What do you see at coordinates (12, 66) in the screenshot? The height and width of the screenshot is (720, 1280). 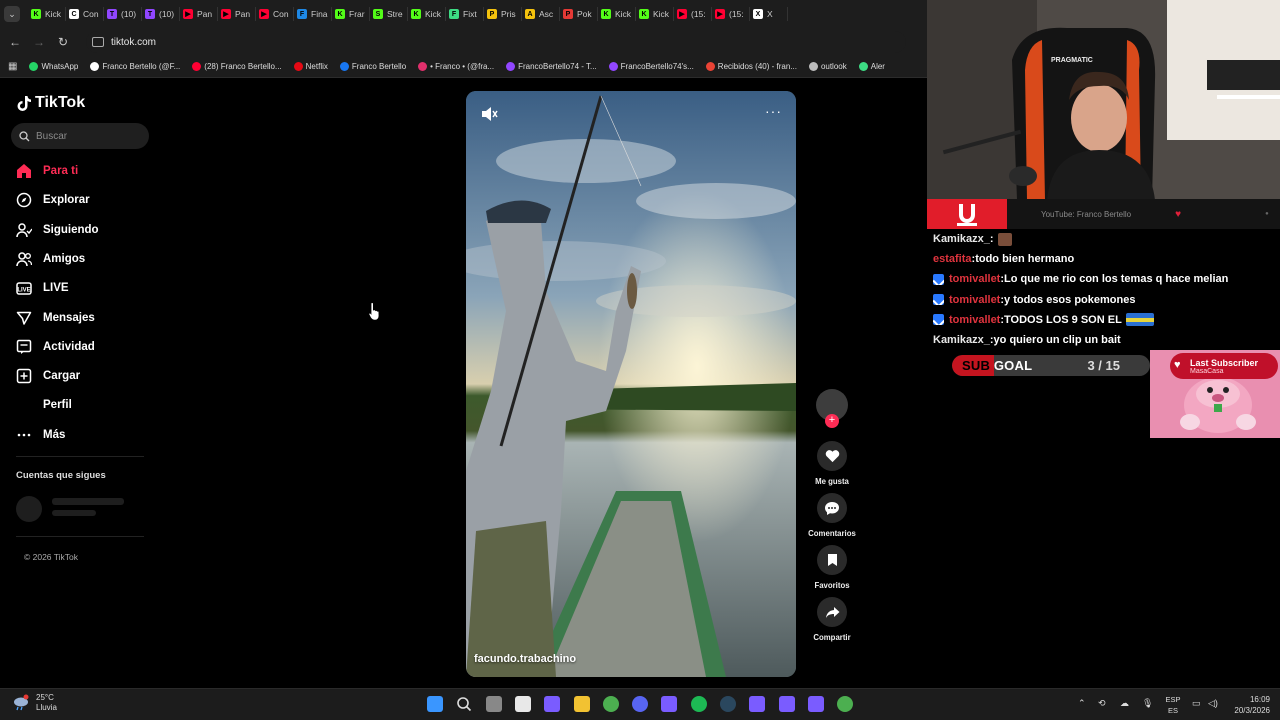 I see `apps-grid-icon: ▦` at bounding box center [12, 66].